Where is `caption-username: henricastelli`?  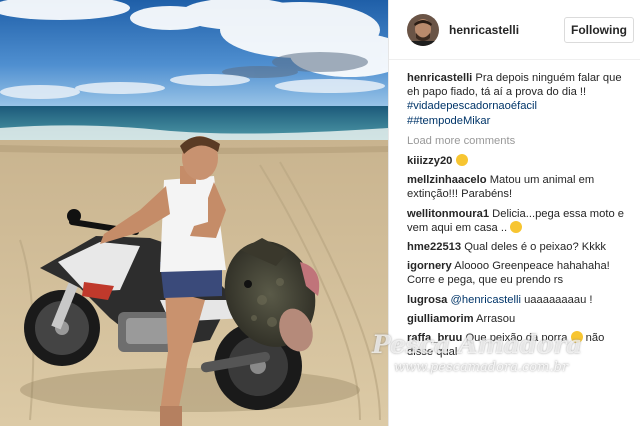 caption-username: henricastelli is located at coordinates (439, 78).